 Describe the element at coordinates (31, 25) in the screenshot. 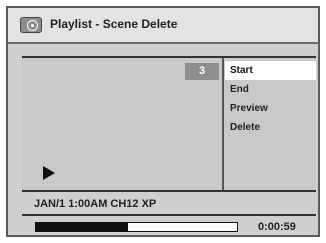

I see `disc-icon` at that location.